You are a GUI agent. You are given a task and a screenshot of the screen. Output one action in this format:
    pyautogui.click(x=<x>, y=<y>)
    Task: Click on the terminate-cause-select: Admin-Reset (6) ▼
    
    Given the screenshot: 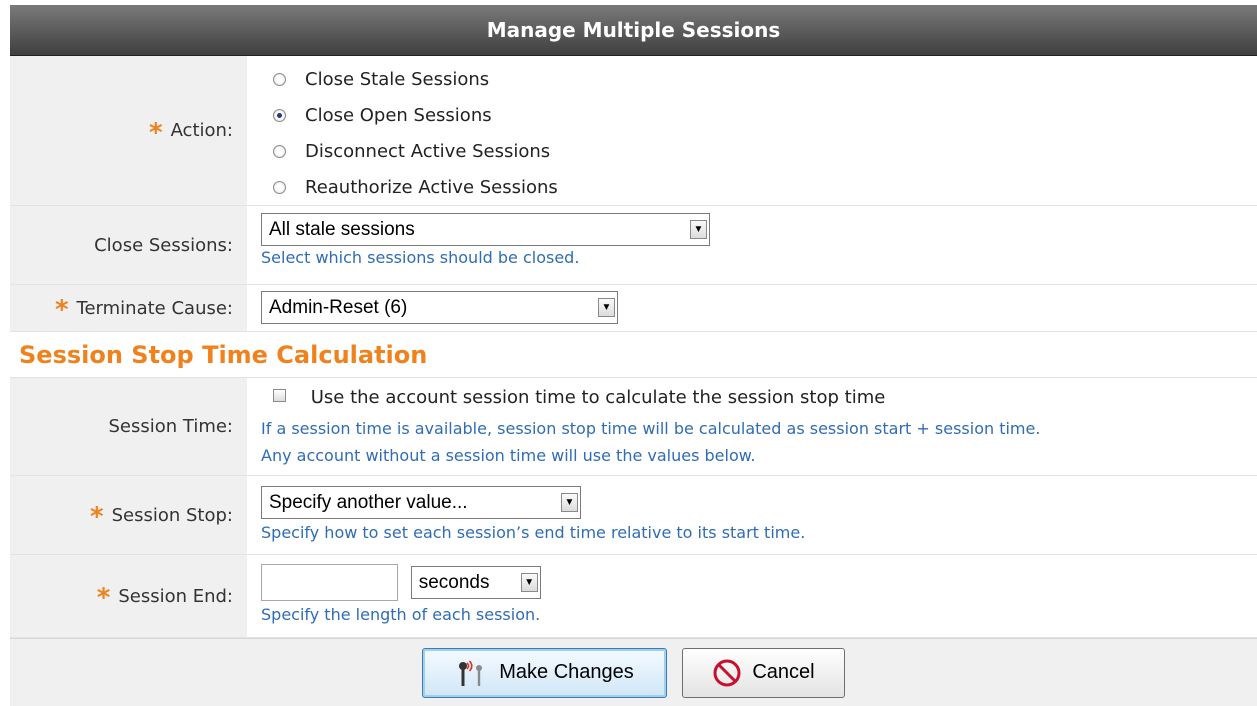 What is the action you would take?
    pyautogui.click(x=439, y=307)
    